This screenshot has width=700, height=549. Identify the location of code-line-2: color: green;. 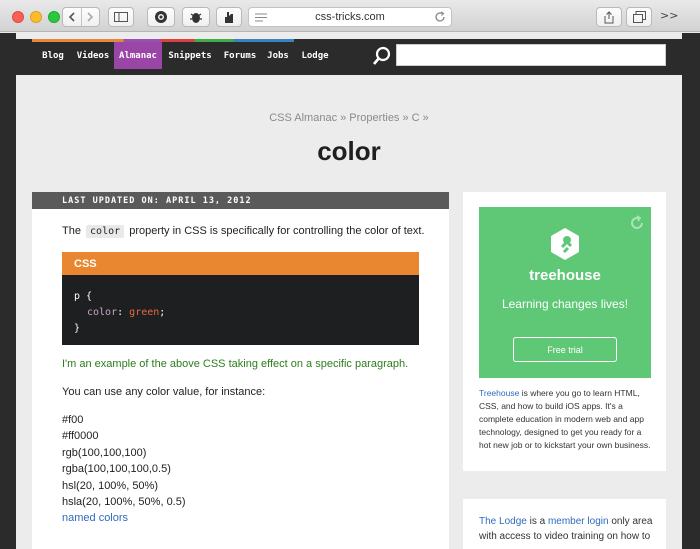
(126, 312).